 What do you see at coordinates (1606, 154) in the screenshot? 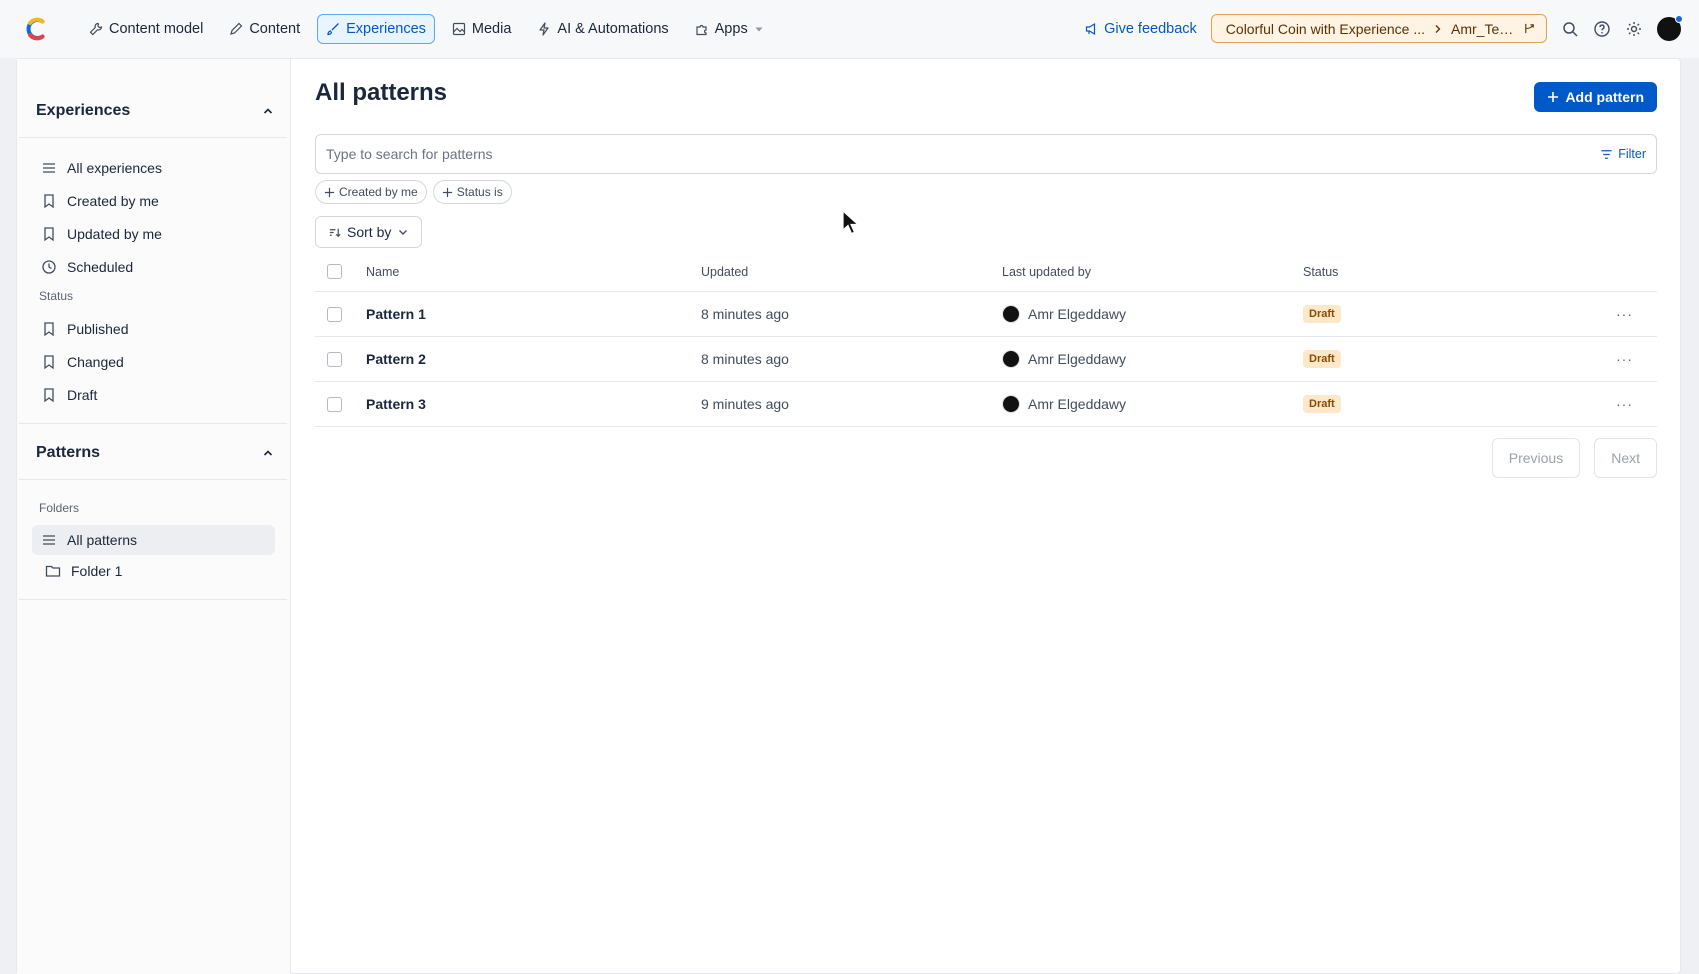
I see `filter-icon` at bounding box center [1606, 154].